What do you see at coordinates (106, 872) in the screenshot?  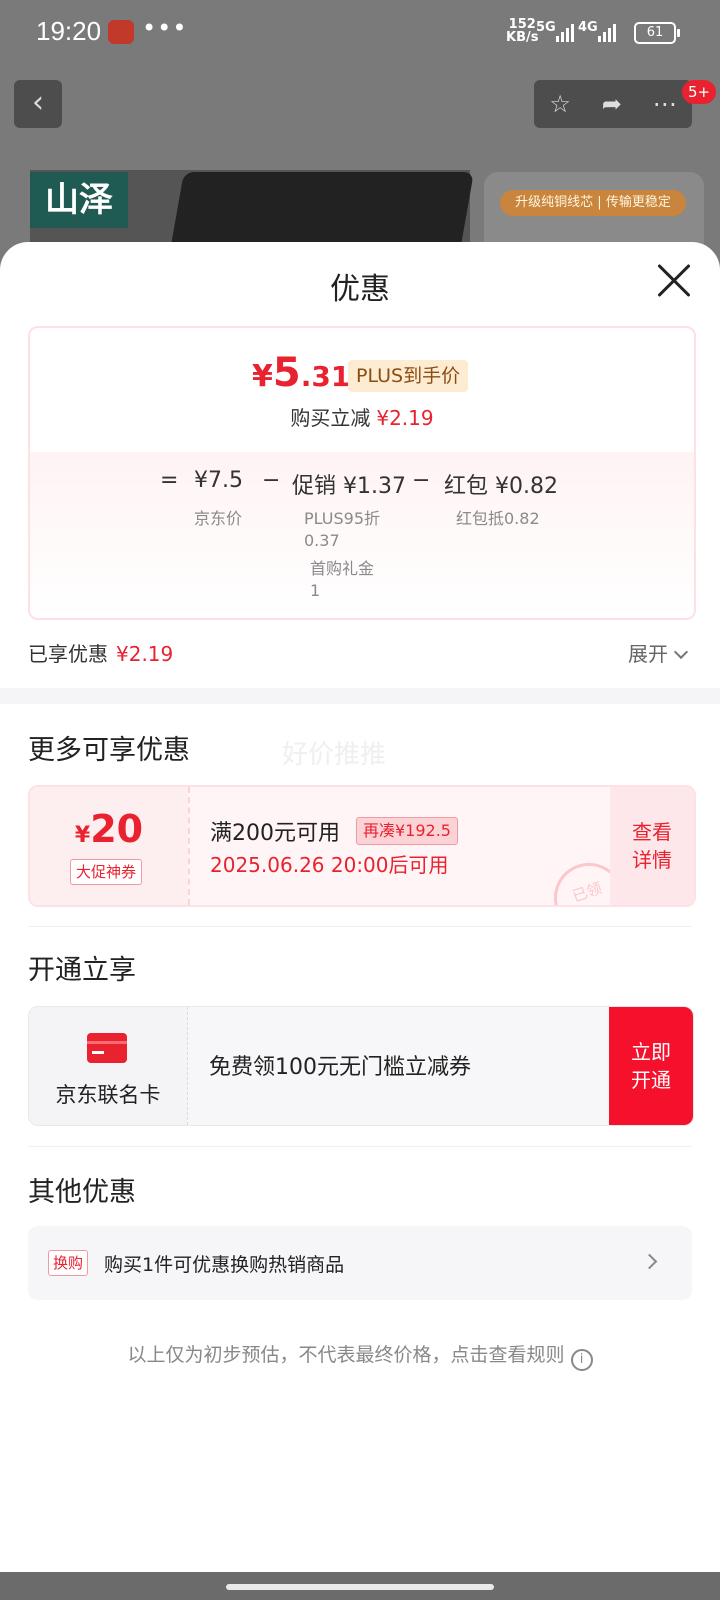 I see `coupon-kind-tag: 大促神券` at bounding box center [106, 872].